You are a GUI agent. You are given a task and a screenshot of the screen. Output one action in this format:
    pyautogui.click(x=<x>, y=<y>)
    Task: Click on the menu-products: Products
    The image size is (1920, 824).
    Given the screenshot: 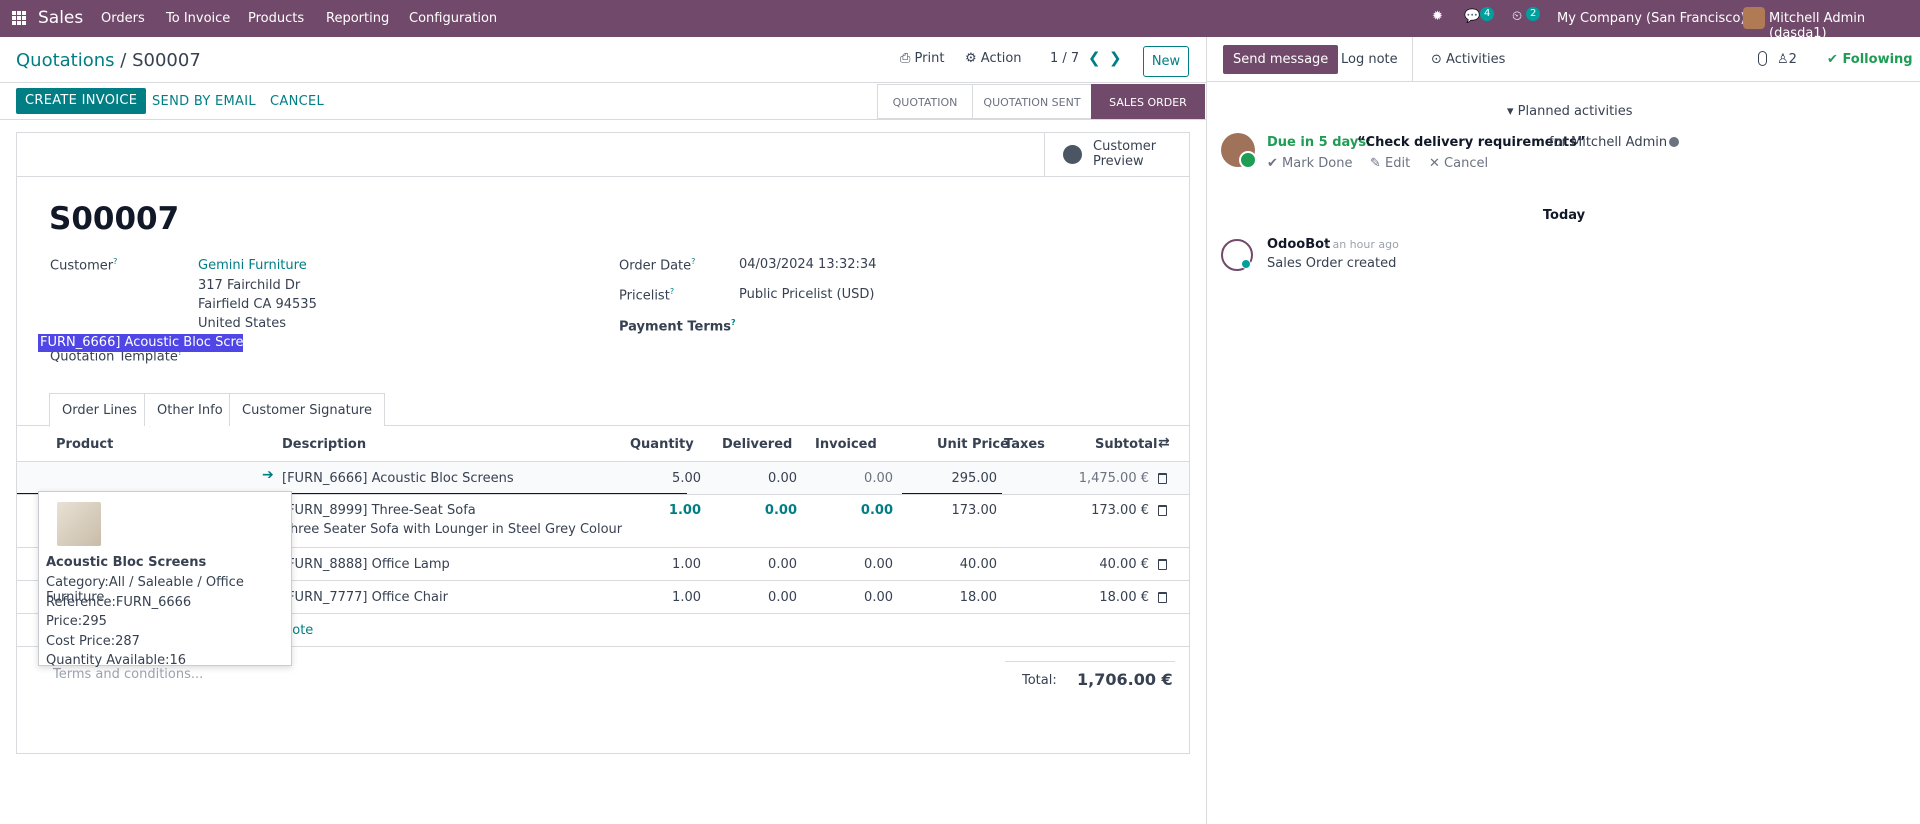 What is the action you would take?
    pyautogui.click(x=276, y=18)
    